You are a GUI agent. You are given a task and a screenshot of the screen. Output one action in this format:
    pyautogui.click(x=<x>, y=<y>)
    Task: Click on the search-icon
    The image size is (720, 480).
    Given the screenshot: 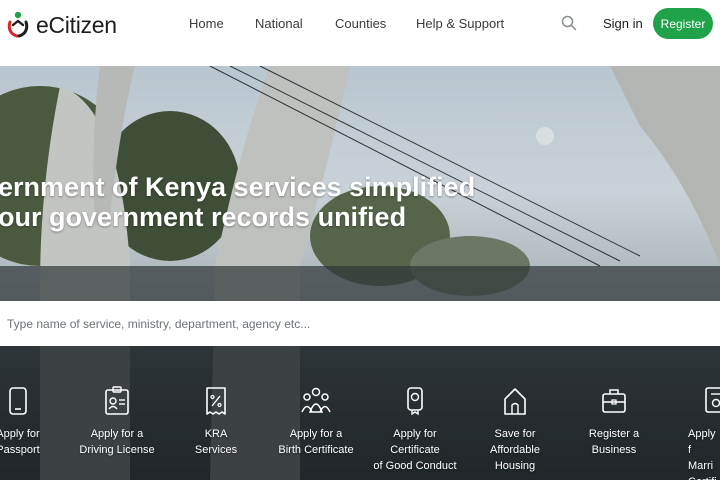 What is the action you would take?
    pyautogui.click(x=569, y=23)
    